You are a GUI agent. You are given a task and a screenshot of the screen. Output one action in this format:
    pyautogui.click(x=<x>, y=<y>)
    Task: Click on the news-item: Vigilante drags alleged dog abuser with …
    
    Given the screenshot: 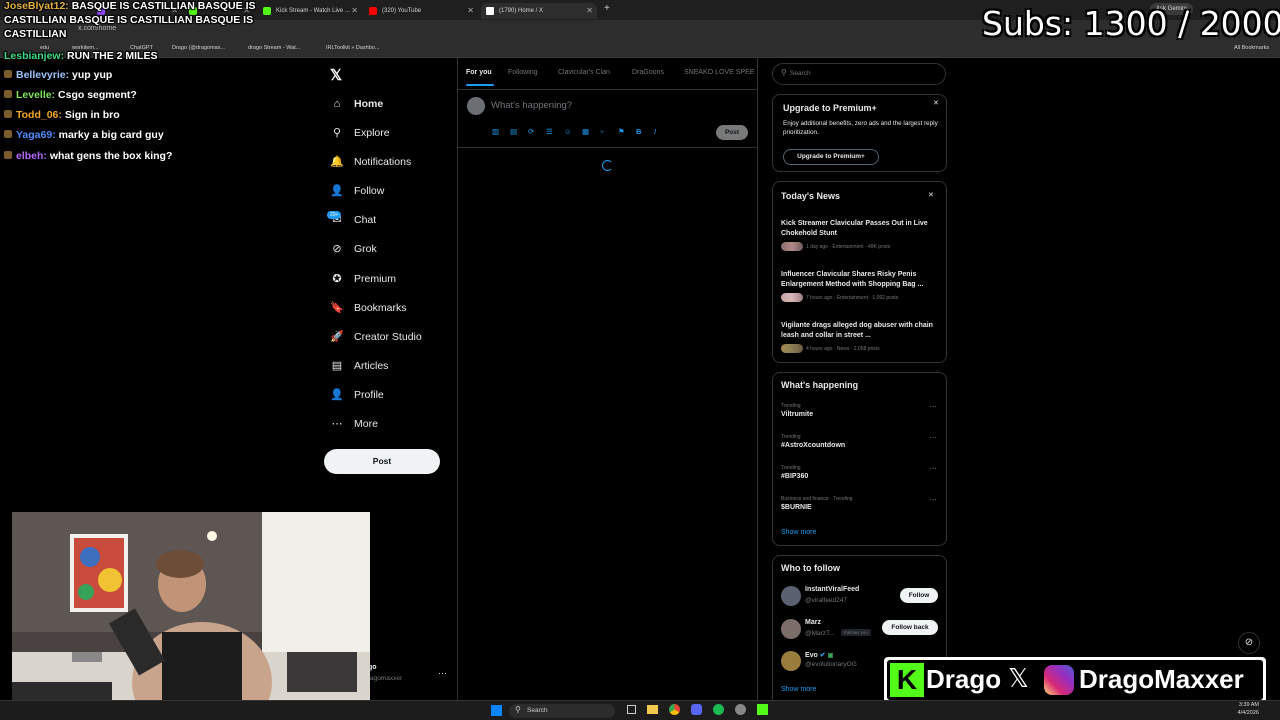 What is the action you would take?
    pyautogui.click(x=861, y=337)
    